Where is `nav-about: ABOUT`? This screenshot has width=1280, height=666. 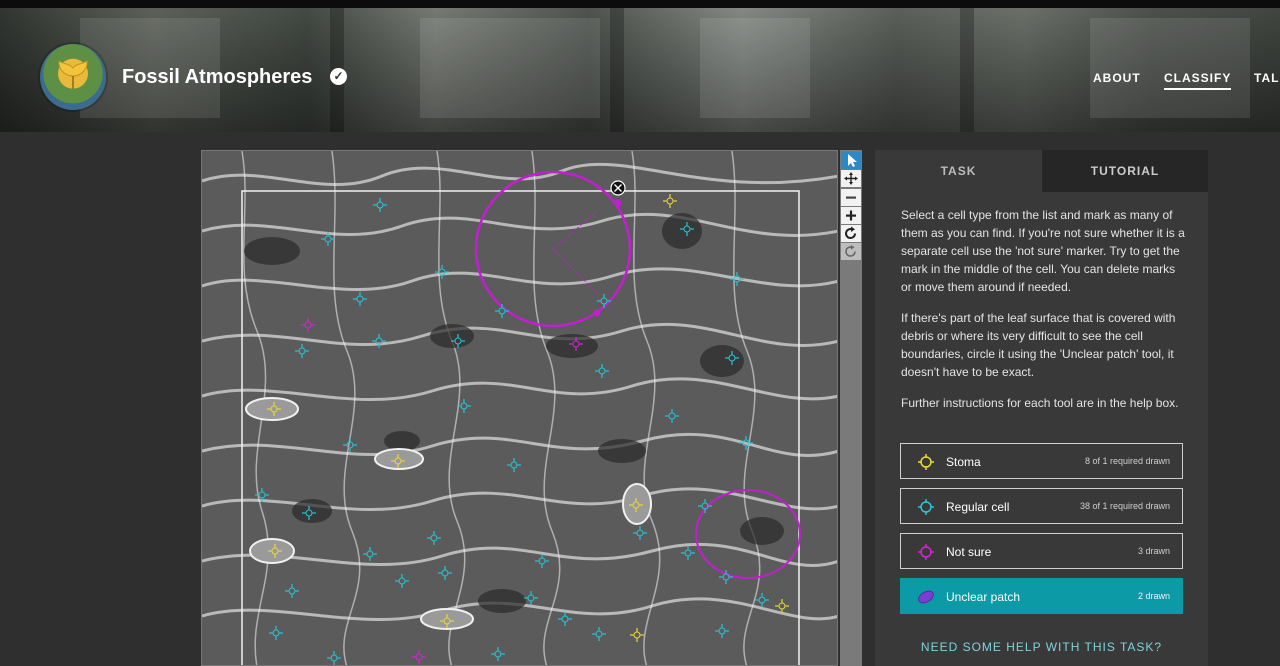 nav-about: ABOUT is located at coordinates (1117, 78).